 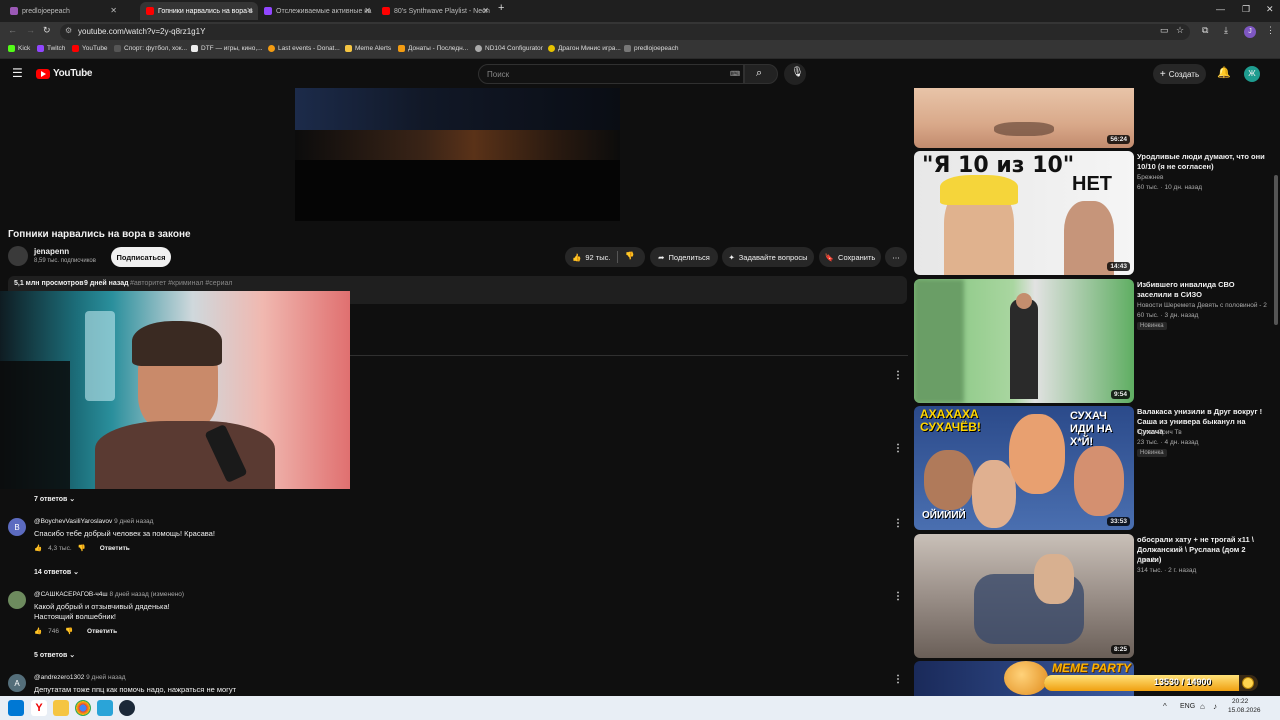 What do you see at coordinates (51, 48) in the screenshot?
I see `bookmark-item: Twitch` at bounding box center [51, 48].